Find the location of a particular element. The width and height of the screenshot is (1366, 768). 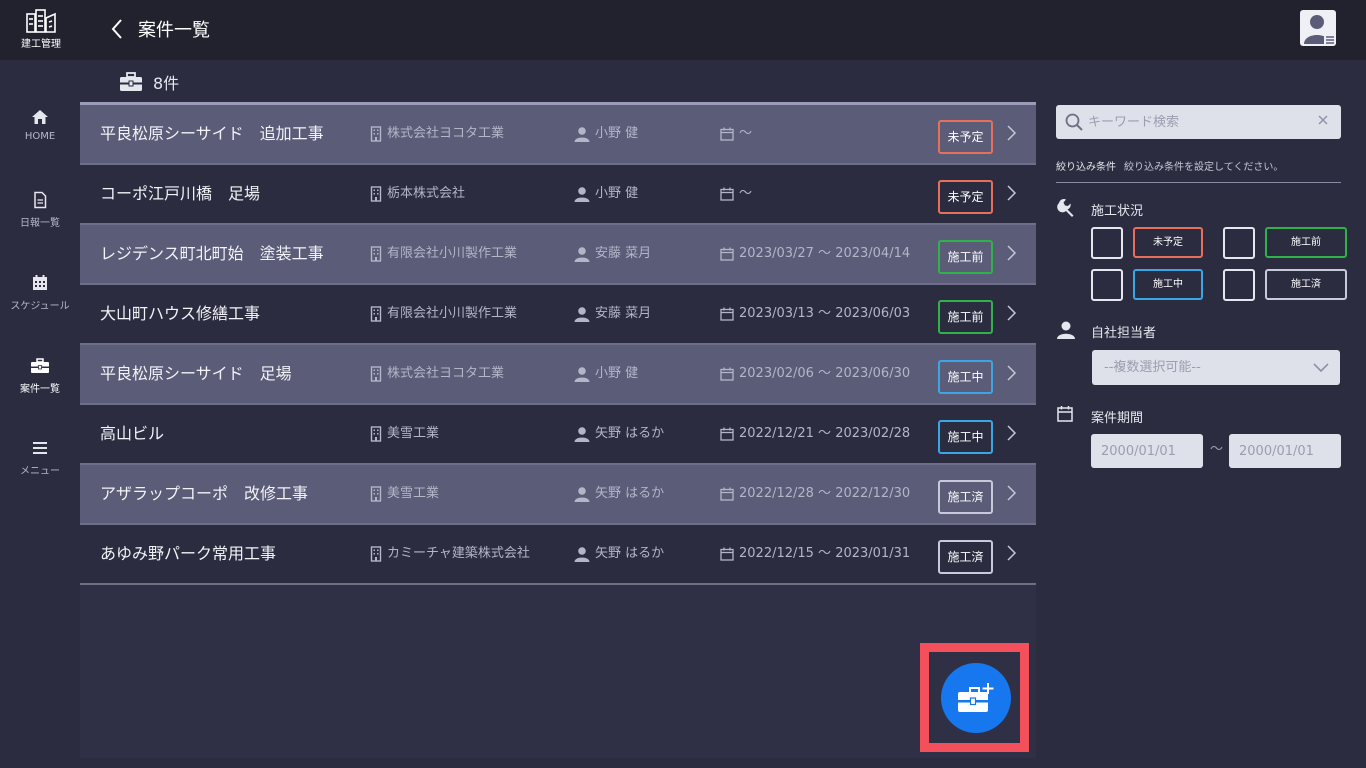

sidebar-item-label: HOME is located at coordinates (40, 136).